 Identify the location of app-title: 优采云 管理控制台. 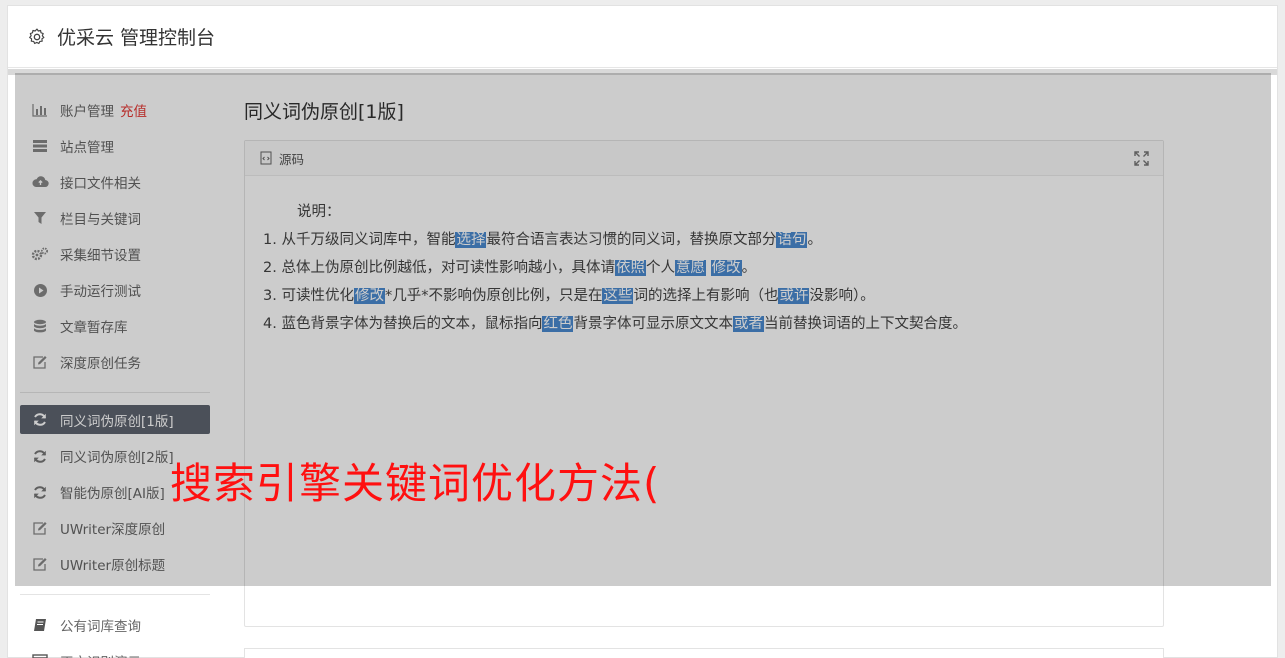
(136, 38).